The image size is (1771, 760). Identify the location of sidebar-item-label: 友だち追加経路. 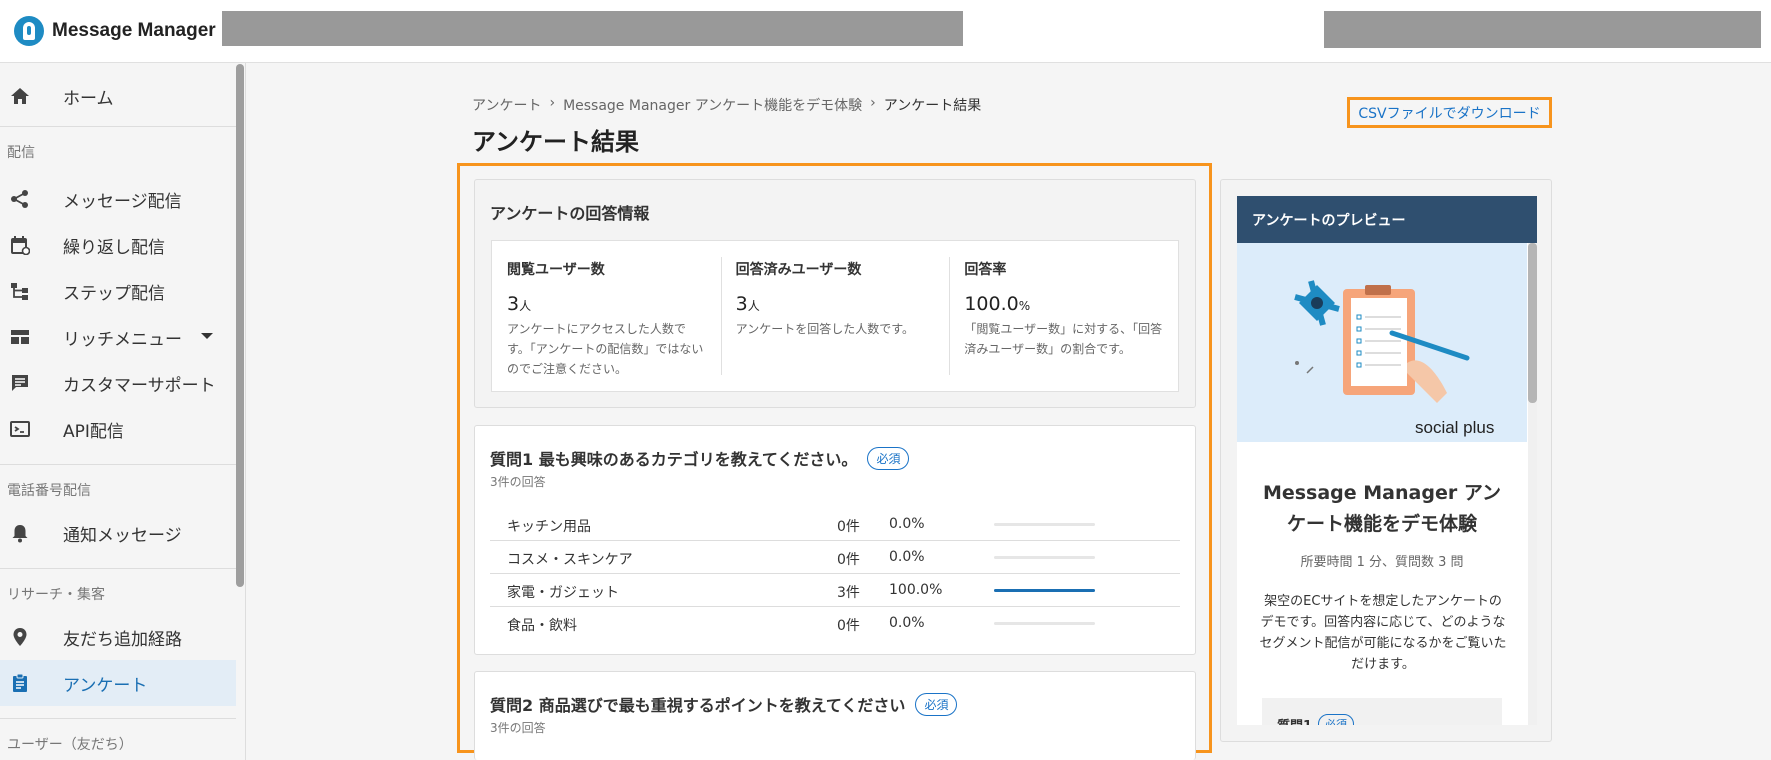
(122, 639).